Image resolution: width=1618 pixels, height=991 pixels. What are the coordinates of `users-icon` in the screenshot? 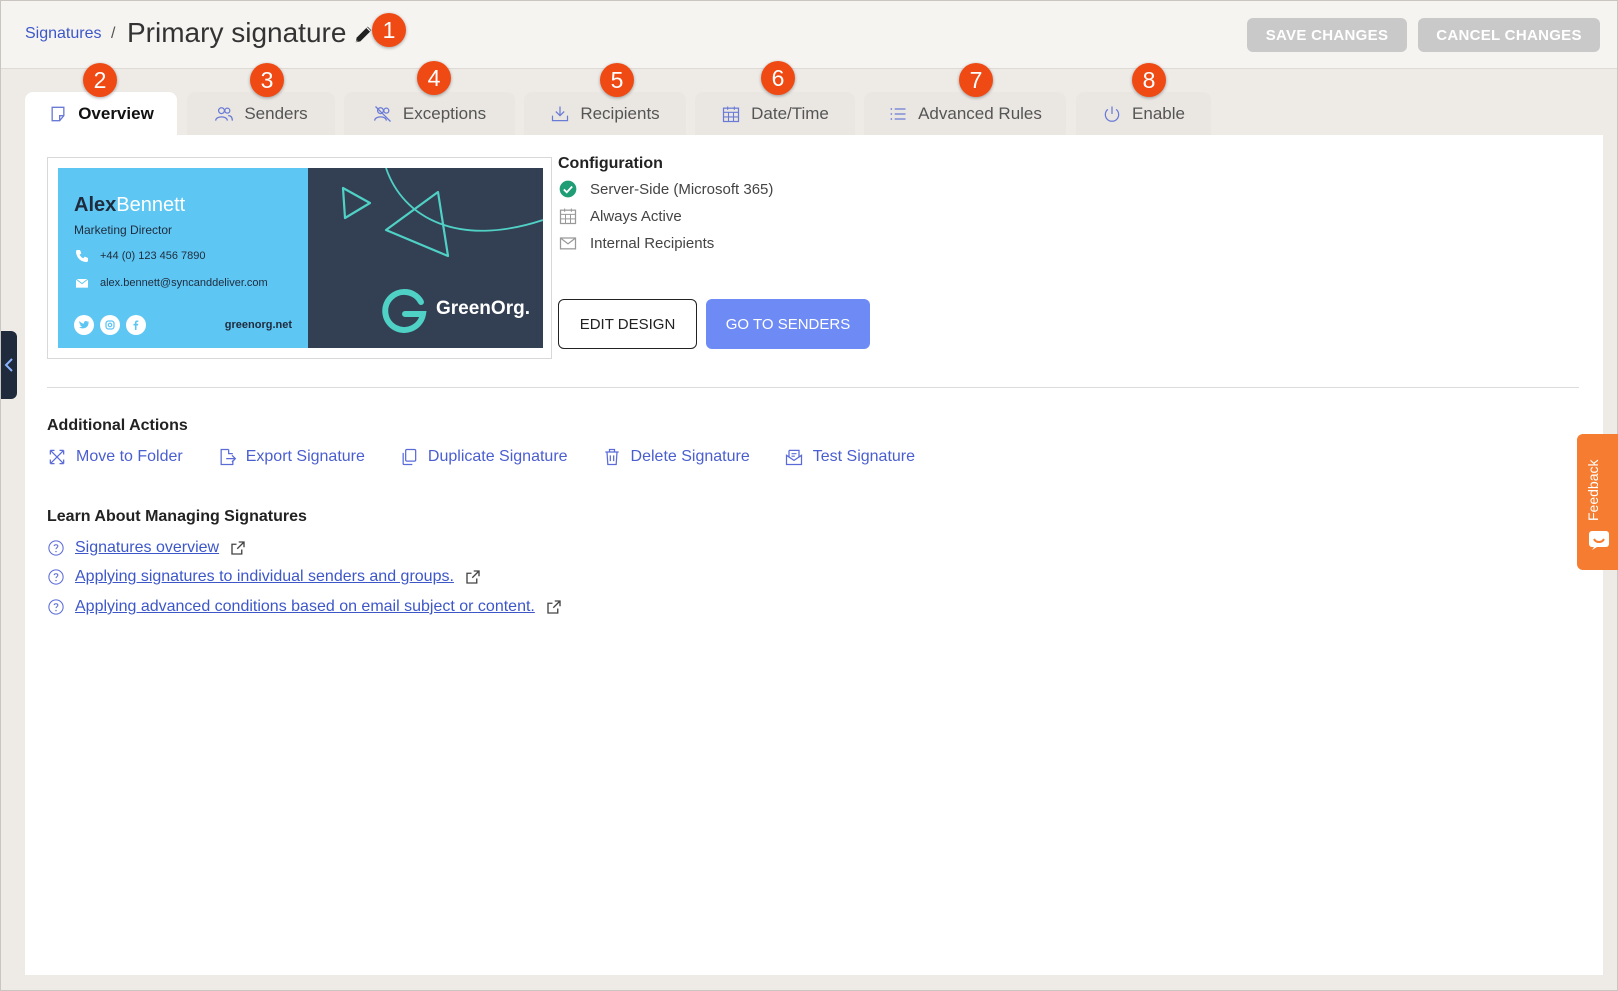 It's located at (224, 114).